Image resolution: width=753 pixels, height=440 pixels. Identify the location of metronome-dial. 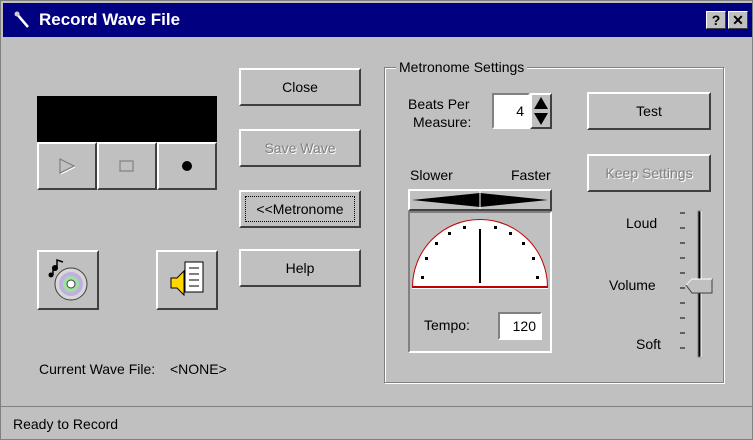
(480, 251).